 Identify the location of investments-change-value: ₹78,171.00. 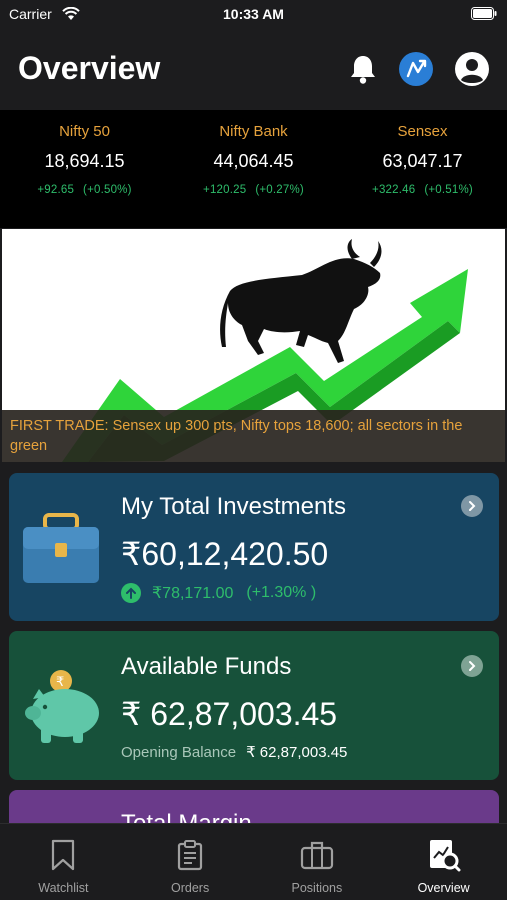
(193, 593).